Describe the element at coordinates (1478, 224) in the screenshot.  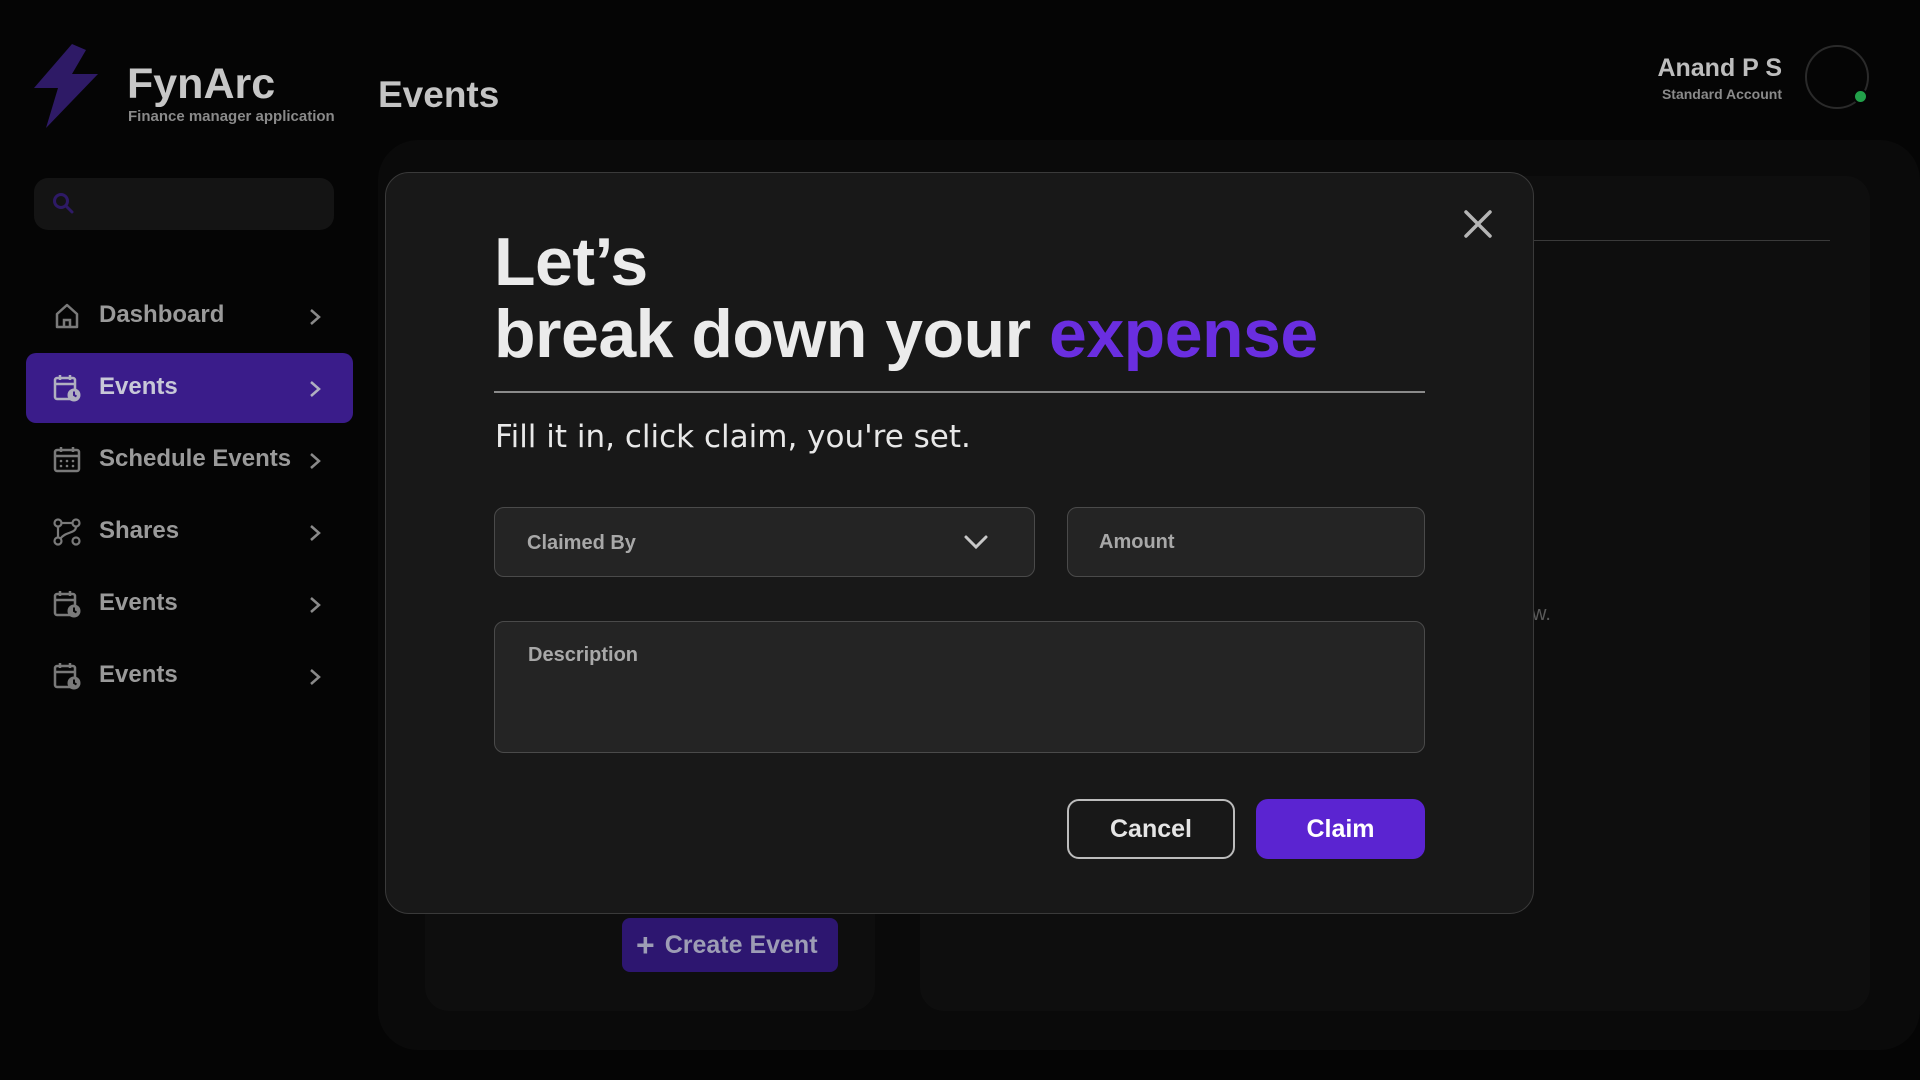
I see `close-icon` at that location.